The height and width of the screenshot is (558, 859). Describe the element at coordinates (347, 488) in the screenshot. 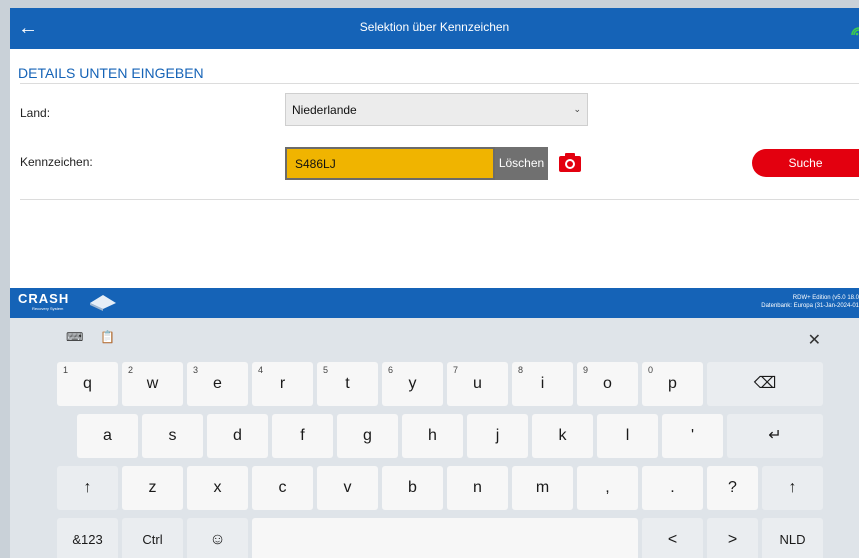

I see `key-v: v` at that location.